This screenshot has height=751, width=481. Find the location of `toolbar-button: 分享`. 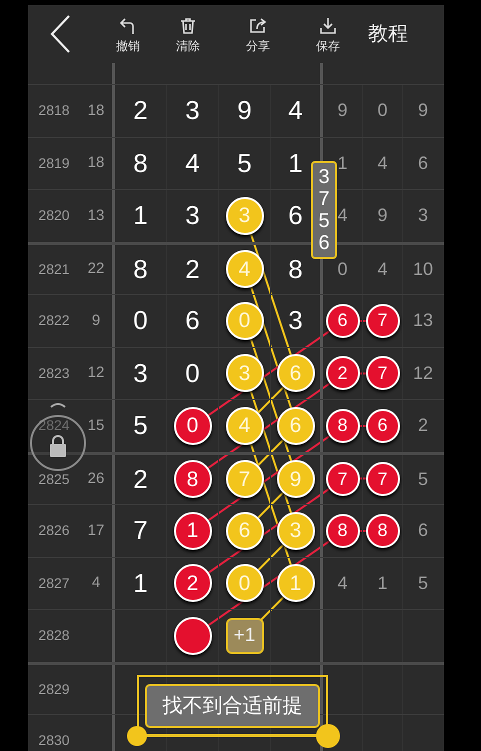

toolbar-button: 分享 is located at coordinates (258, 34).